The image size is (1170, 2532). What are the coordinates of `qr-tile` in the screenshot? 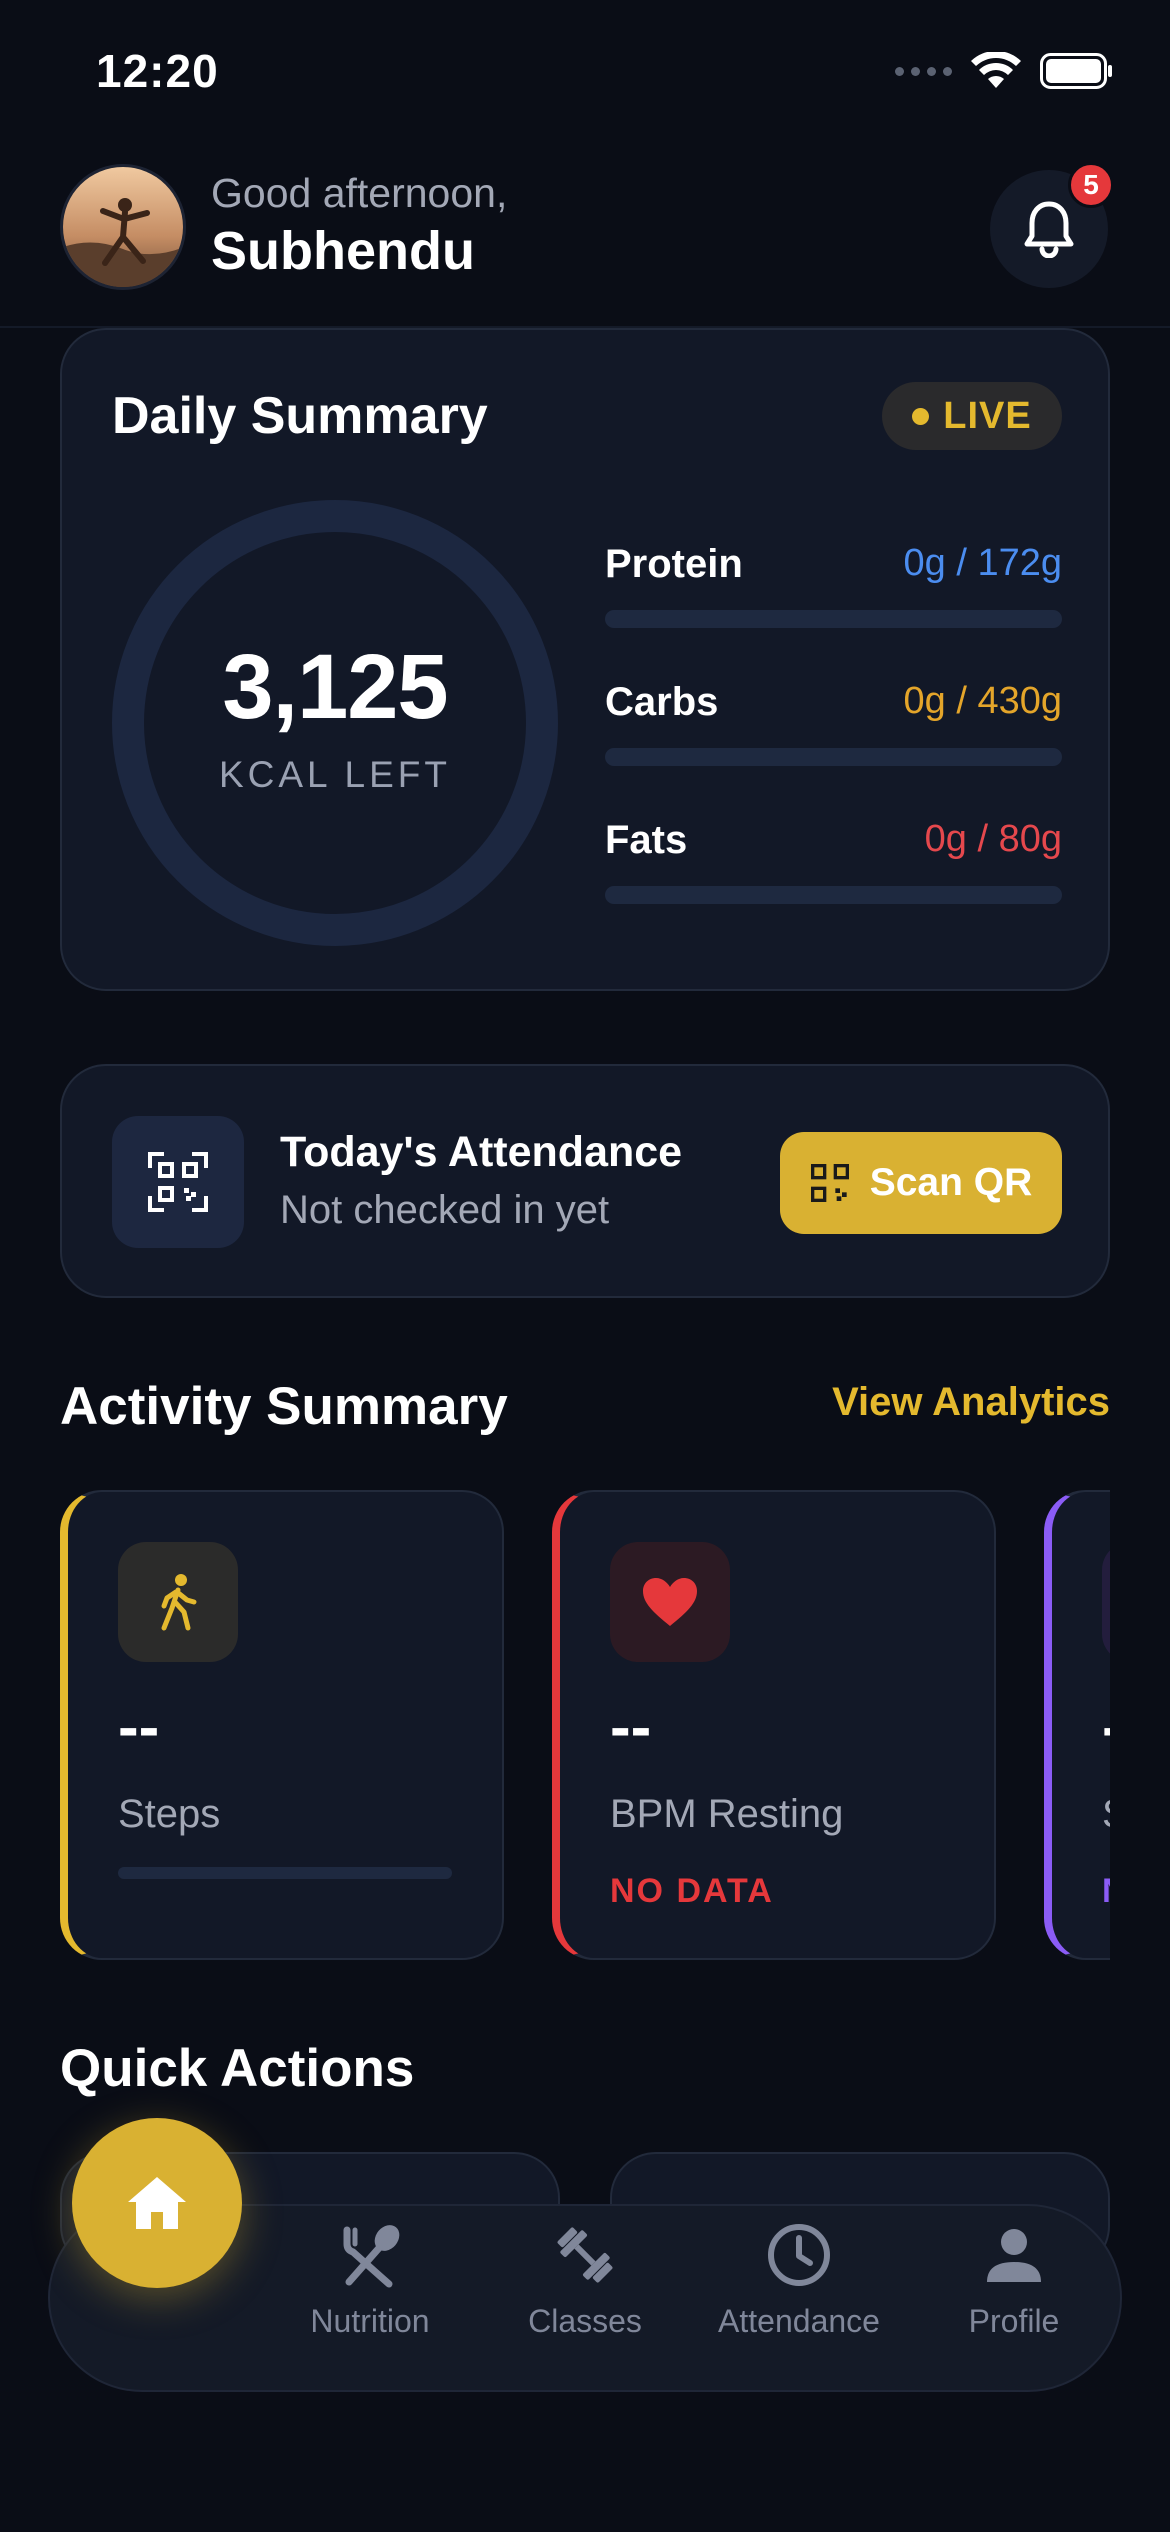 It's located at (178, 1182).